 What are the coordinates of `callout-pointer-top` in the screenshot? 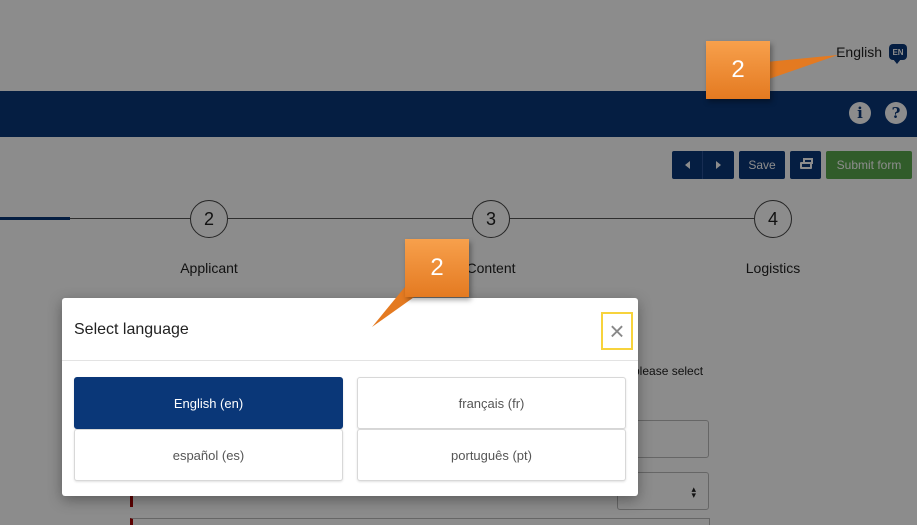 It's located at (802, 67).